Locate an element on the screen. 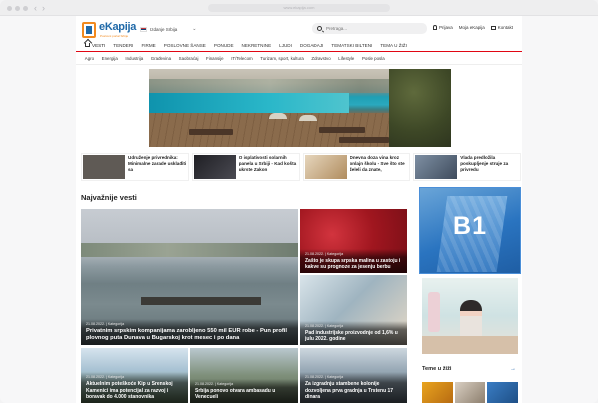 This screenshot has height=403, width=598. nav-item-firme: FIRME is located at coordinates (148, 46).